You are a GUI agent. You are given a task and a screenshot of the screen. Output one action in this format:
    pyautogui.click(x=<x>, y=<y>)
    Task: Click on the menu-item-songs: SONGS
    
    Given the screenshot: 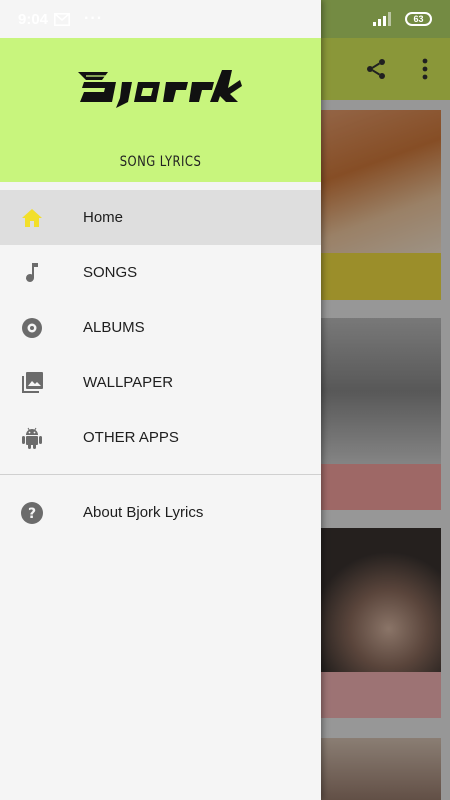 What is the action you would take?
    pyautogui.click(x=160, y=272)
    